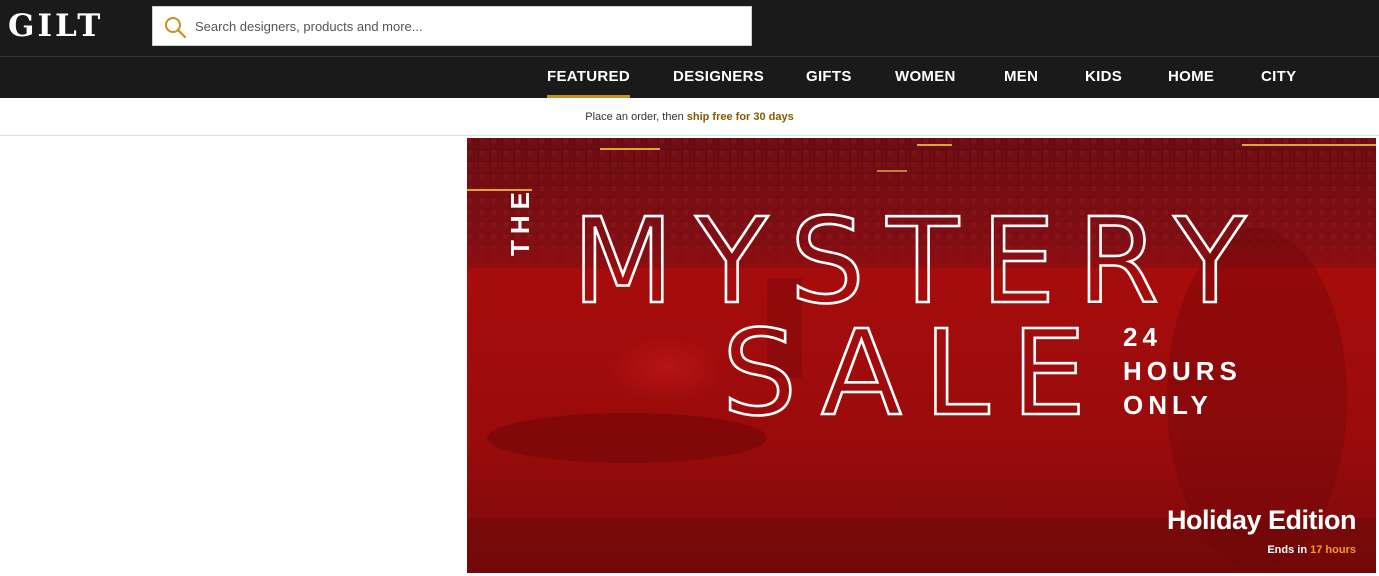 The height and width of the screenshot is (576, 1379). Describe the element at coordinates (1142, 337) in the screenshot. I see `hero-hours-number: 24` at that location.